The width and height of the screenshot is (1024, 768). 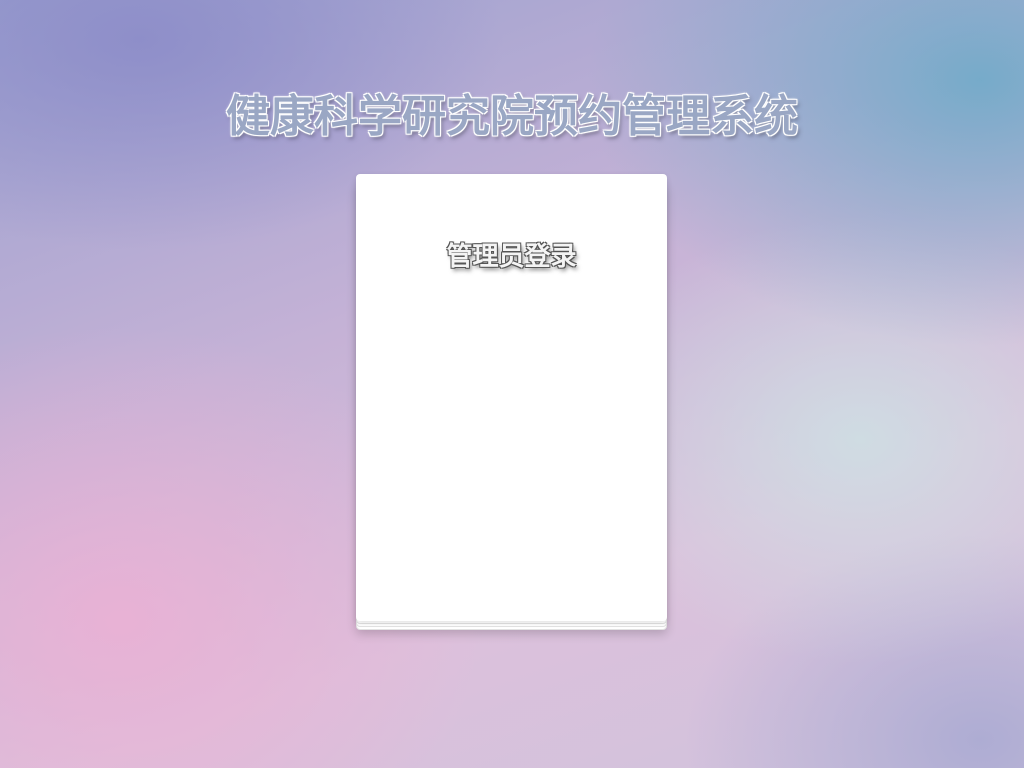 What do you see at coordinates (511, 257) in the screenshot?
I see `login-title: 管理员登录` at bounding box center [511, 257].